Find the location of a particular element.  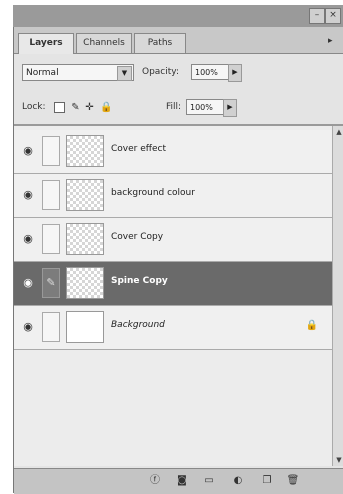

layer-name: Background is located at coordinates (138, 325).